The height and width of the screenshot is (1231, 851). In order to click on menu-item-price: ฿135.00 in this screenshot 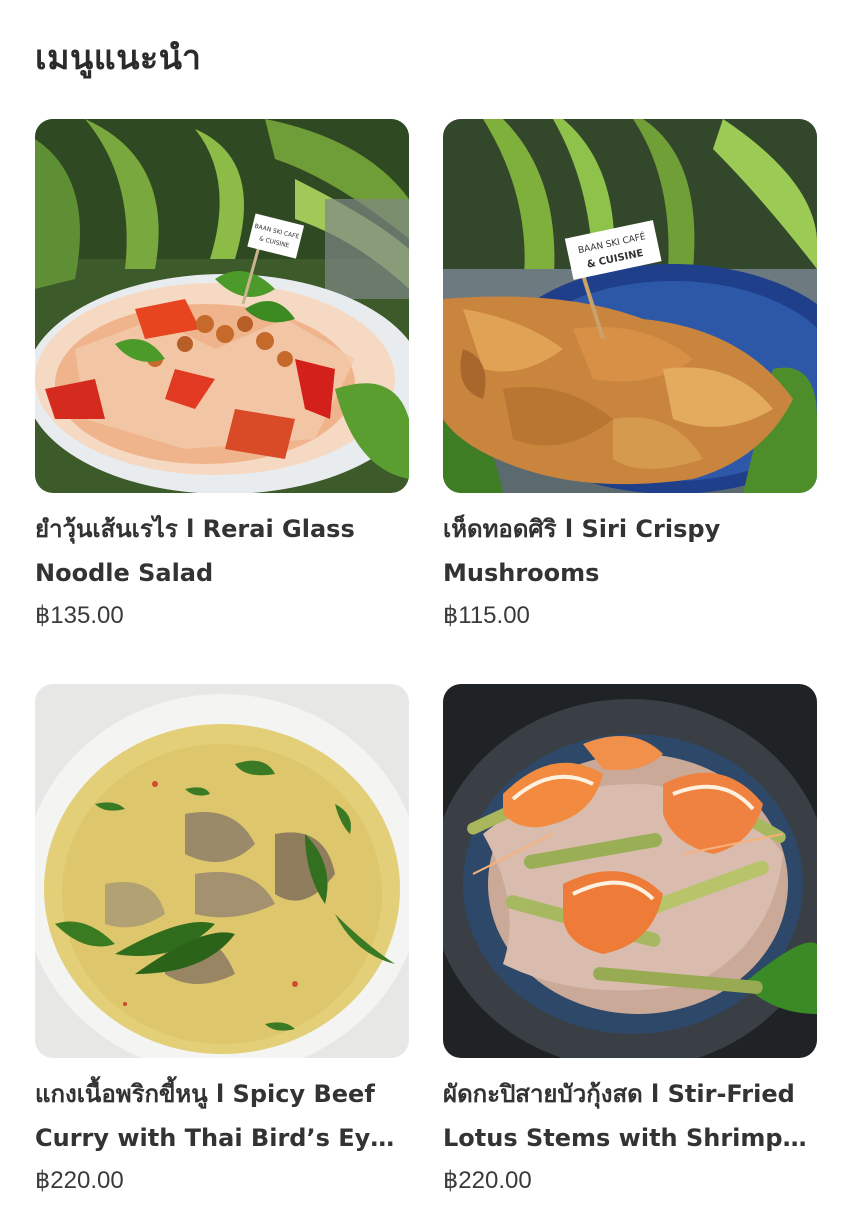, I will do `click(79, 615)`.